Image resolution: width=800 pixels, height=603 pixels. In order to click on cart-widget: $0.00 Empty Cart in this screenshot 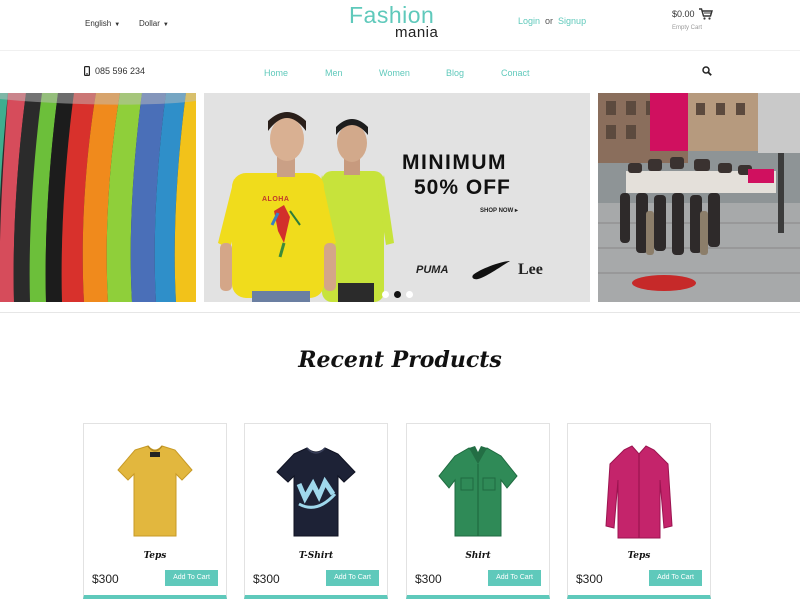, I will do `click(702, 19)`.